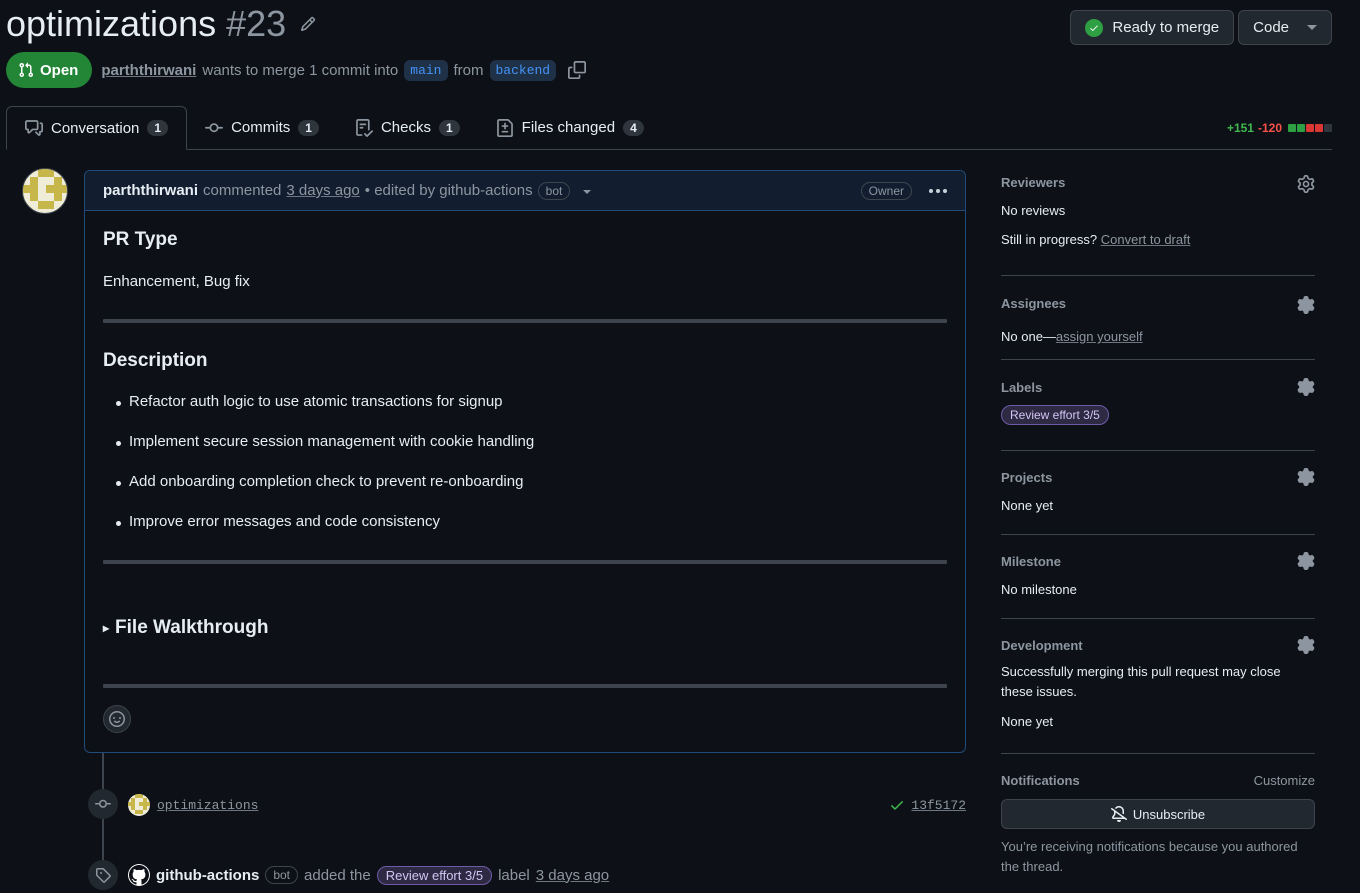 The height and width of the screenshot is (893, 1360). I want to click on pencil-icon, so click(308, 24).